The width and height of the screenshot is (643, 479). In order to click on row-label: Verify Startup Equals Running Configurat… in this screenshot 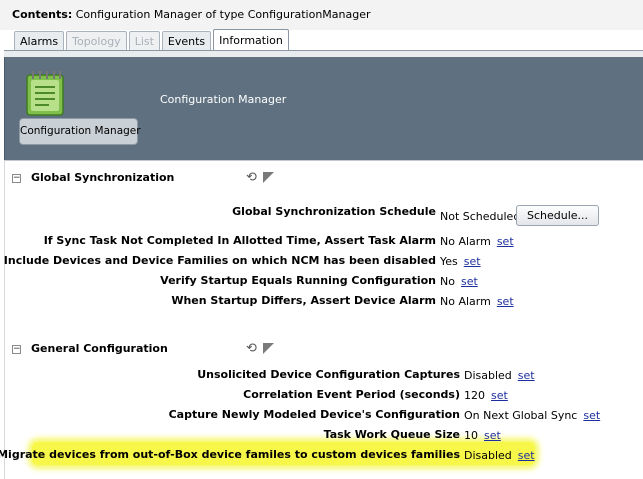, I will do `click(298, 280)`.